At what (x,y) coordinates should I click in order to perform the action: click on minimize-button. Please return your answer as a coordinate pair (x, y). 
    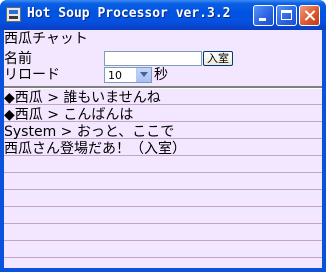
    Looking at the image, I should click on (263, 15).